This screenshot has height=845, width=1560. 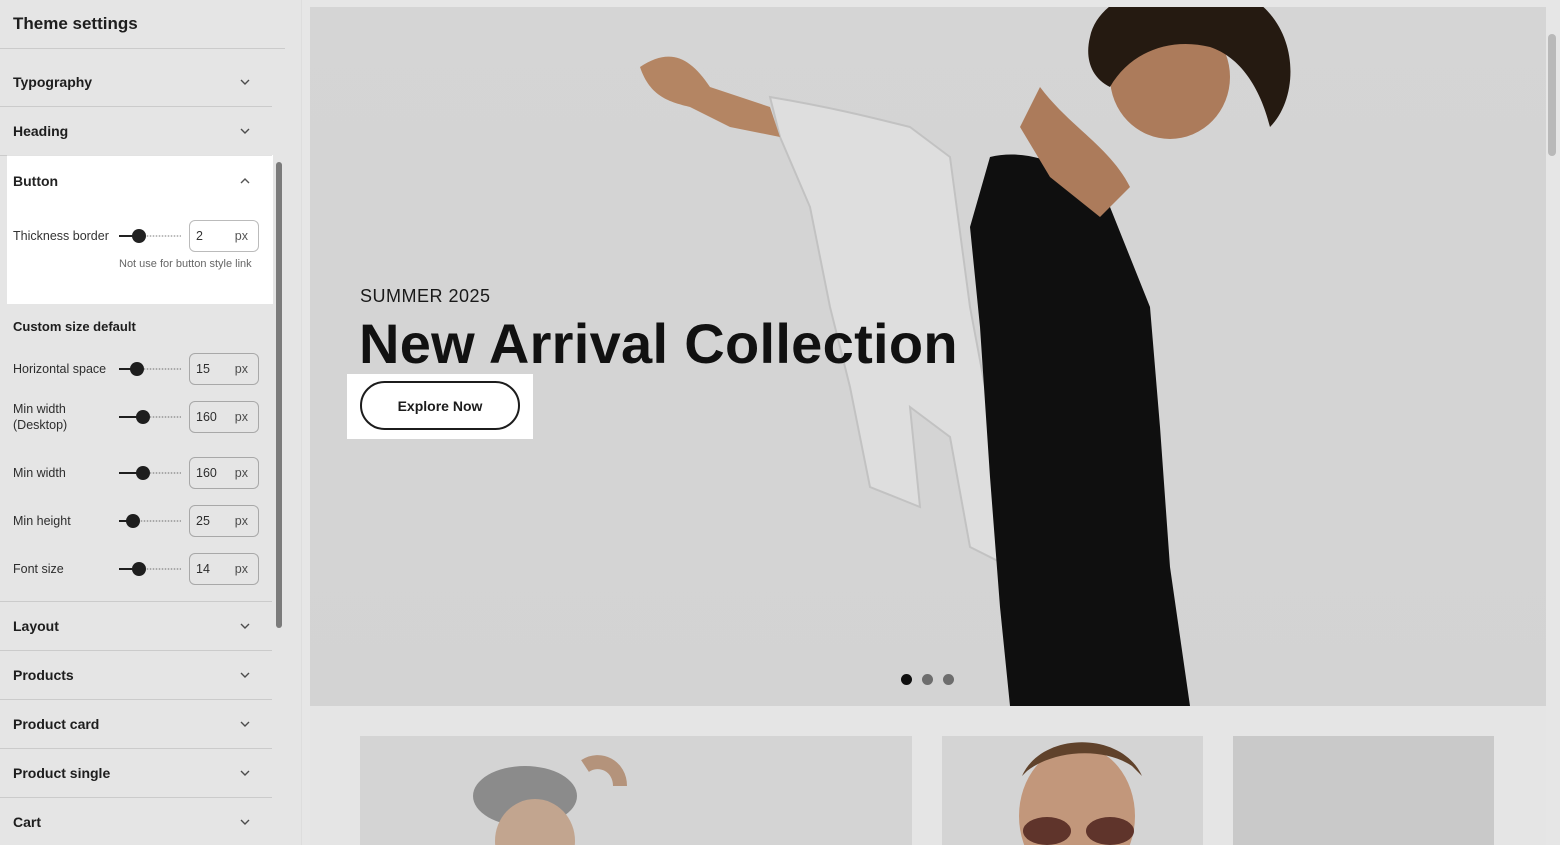 What do you see at coordinates (425, 296) in the screenshot?
I see `hero-subtitle: SUMMER 2025` at bounding box center [425, 296].